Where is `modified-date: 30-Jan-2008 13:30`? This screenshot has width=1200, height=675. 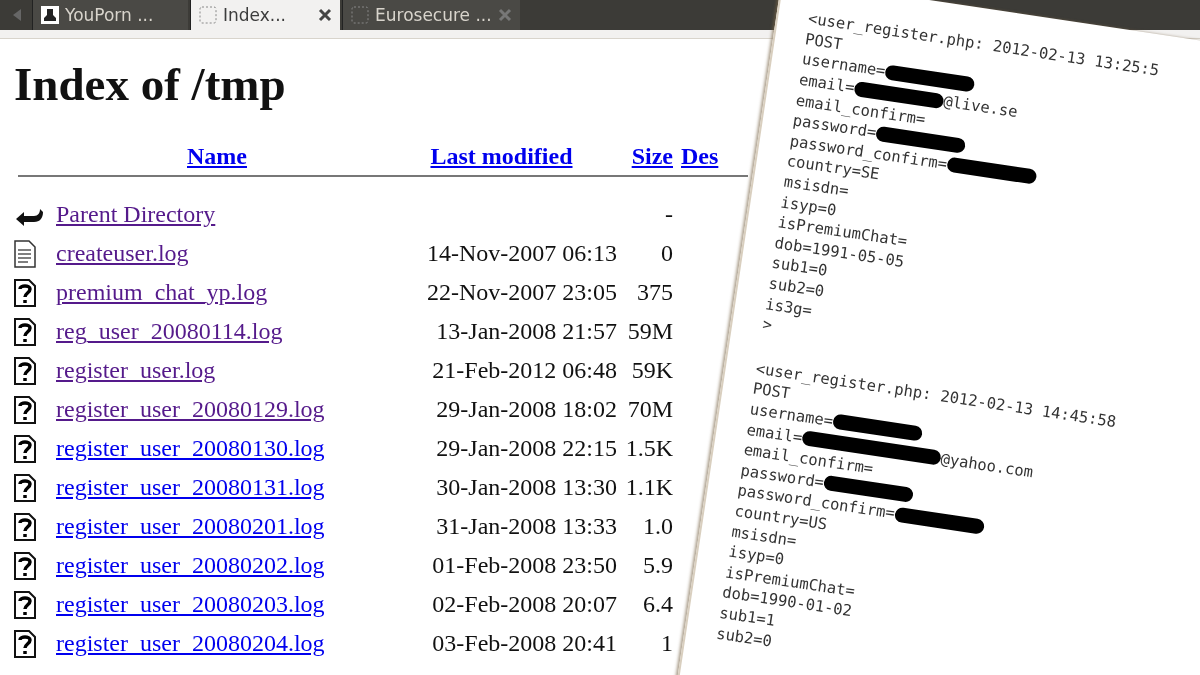 modified-date: 30-Jan-2008 13:30 is located at coordinates (526, 487).